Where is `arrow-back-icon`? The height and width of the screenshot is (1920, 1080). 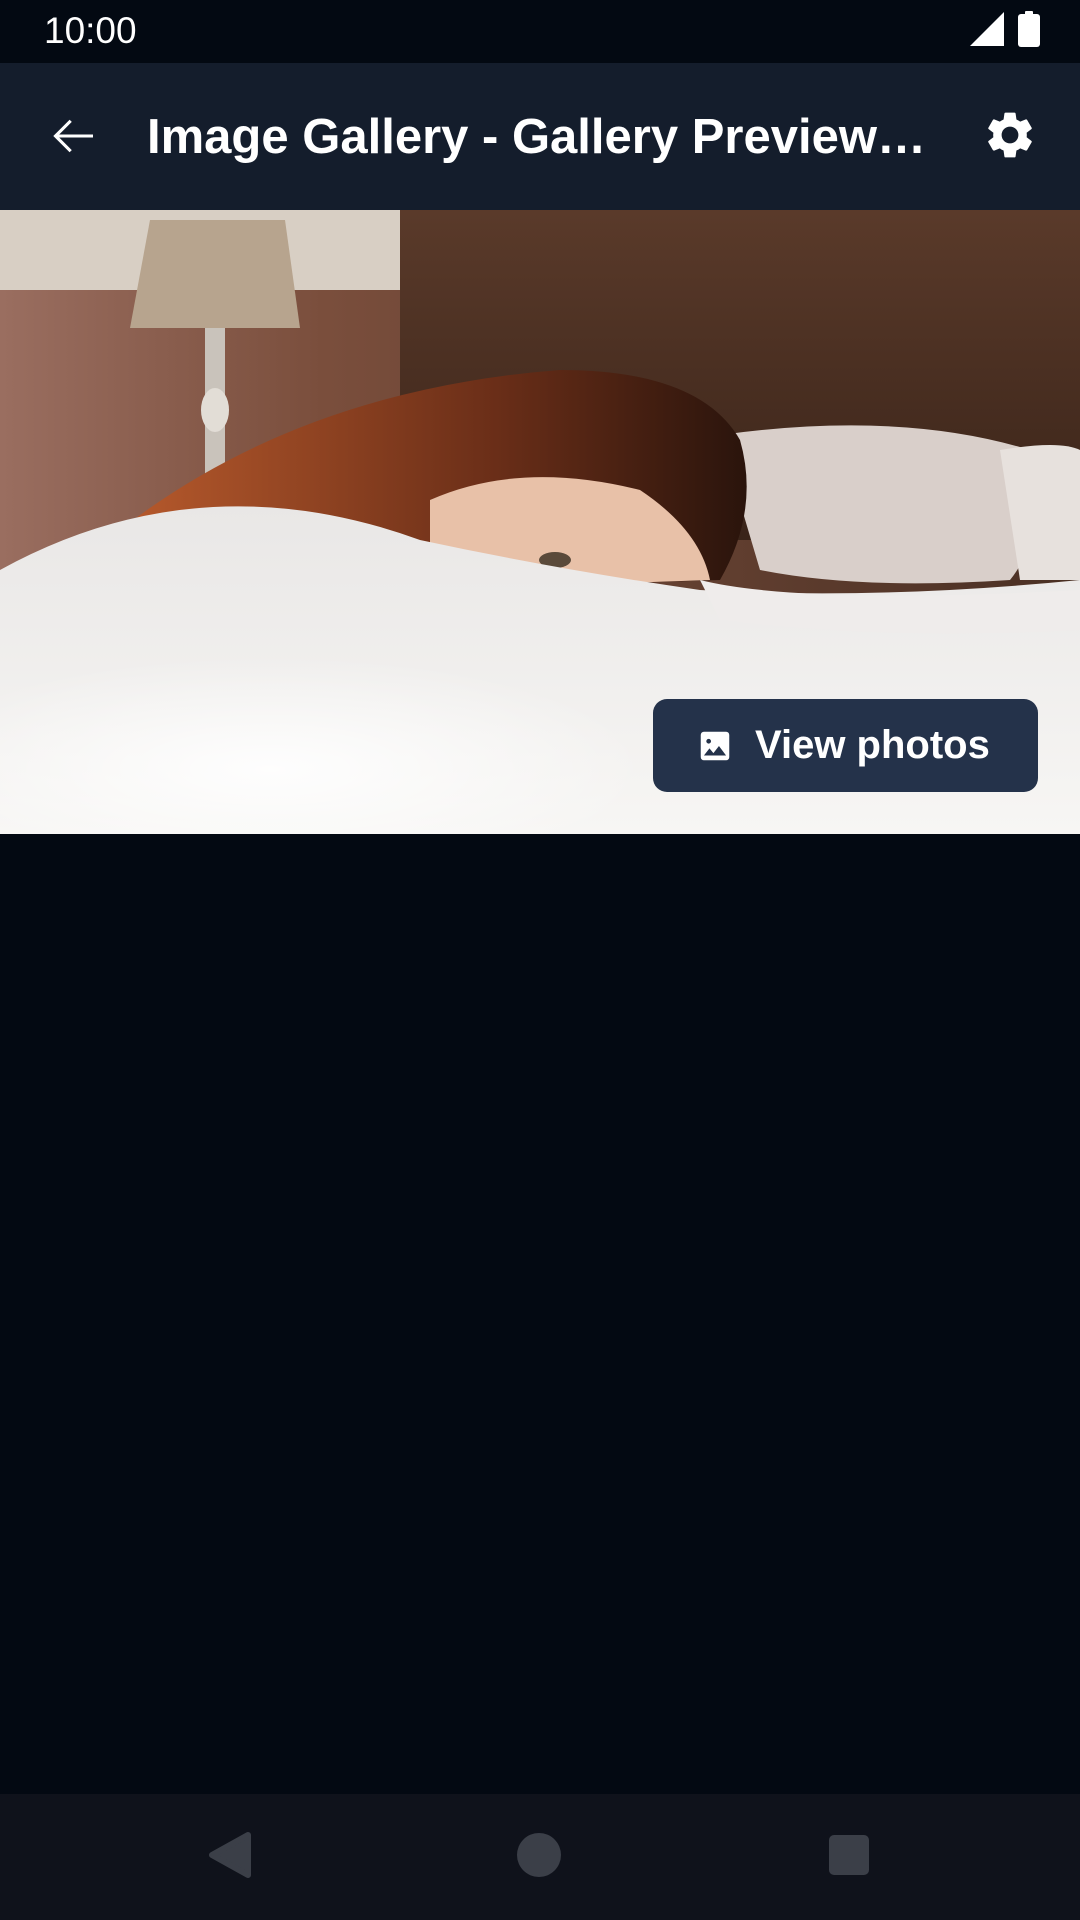
arrow-back-icon is located at coordinates (73, 138).